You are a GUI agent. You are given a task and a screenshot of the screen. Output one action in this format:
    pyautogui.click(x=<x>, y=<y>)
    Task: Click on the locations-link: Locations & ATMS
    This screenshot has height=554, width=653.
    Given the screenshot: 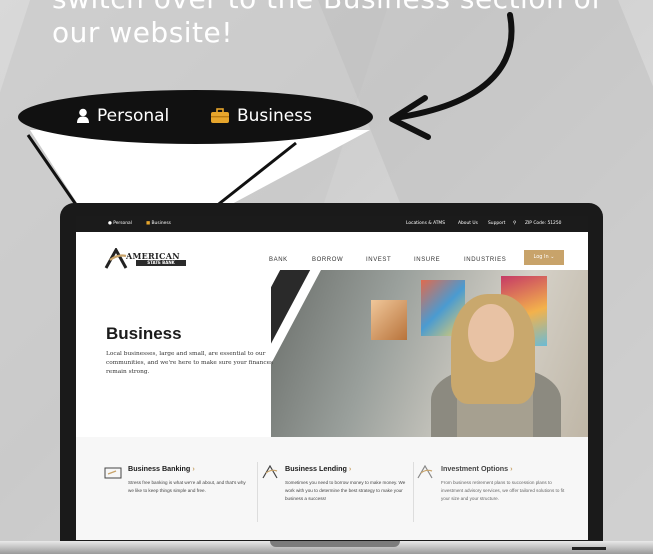 What is the action you would take?
    pyautogui.click(x=425, y=223)
    